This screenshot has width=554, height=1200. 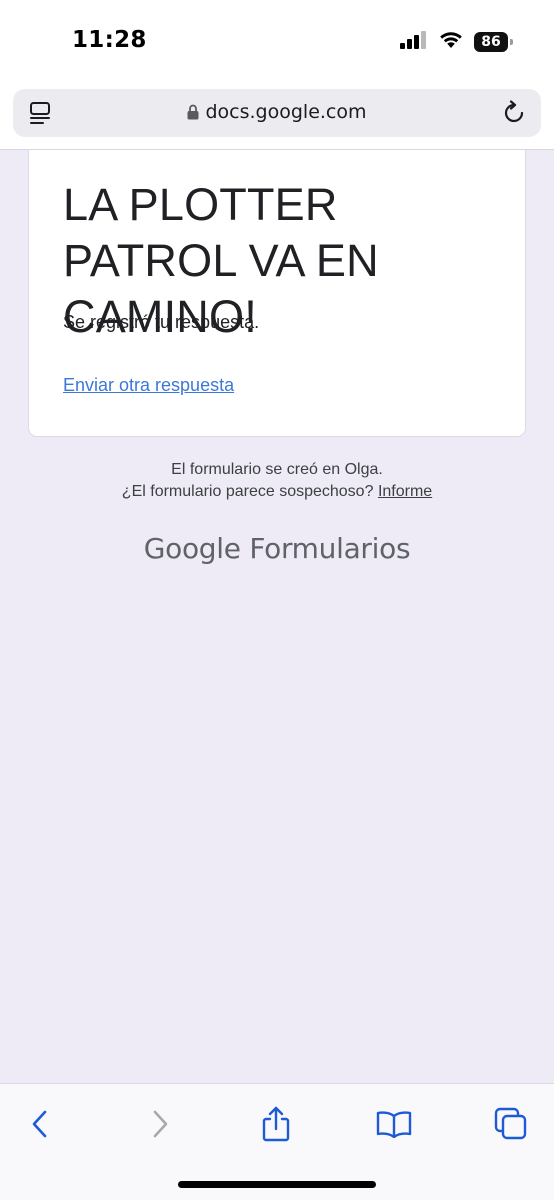 What do you see at coordinates (414, 42) in the screenshot?
I see `signal-icon` at bounding box center [414, 42].